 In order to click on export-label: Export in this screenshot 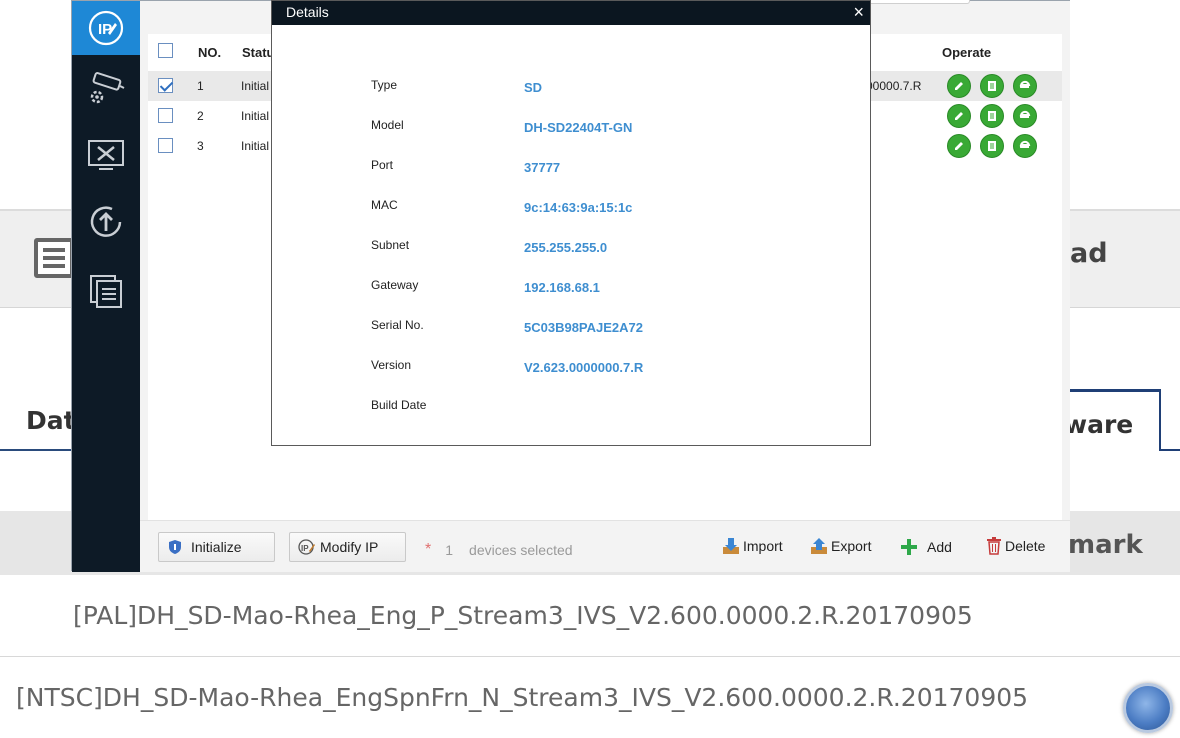, I will do `click(851, 546)`.